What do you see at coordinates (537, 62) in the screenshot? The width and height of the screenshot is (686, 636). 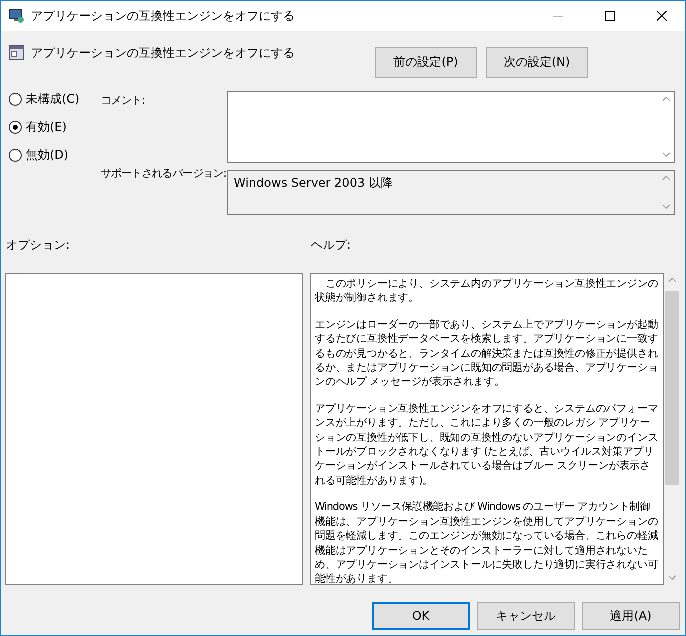 I see `next-setting-button: 次の設定(N)` at bounding box center [537, 62].